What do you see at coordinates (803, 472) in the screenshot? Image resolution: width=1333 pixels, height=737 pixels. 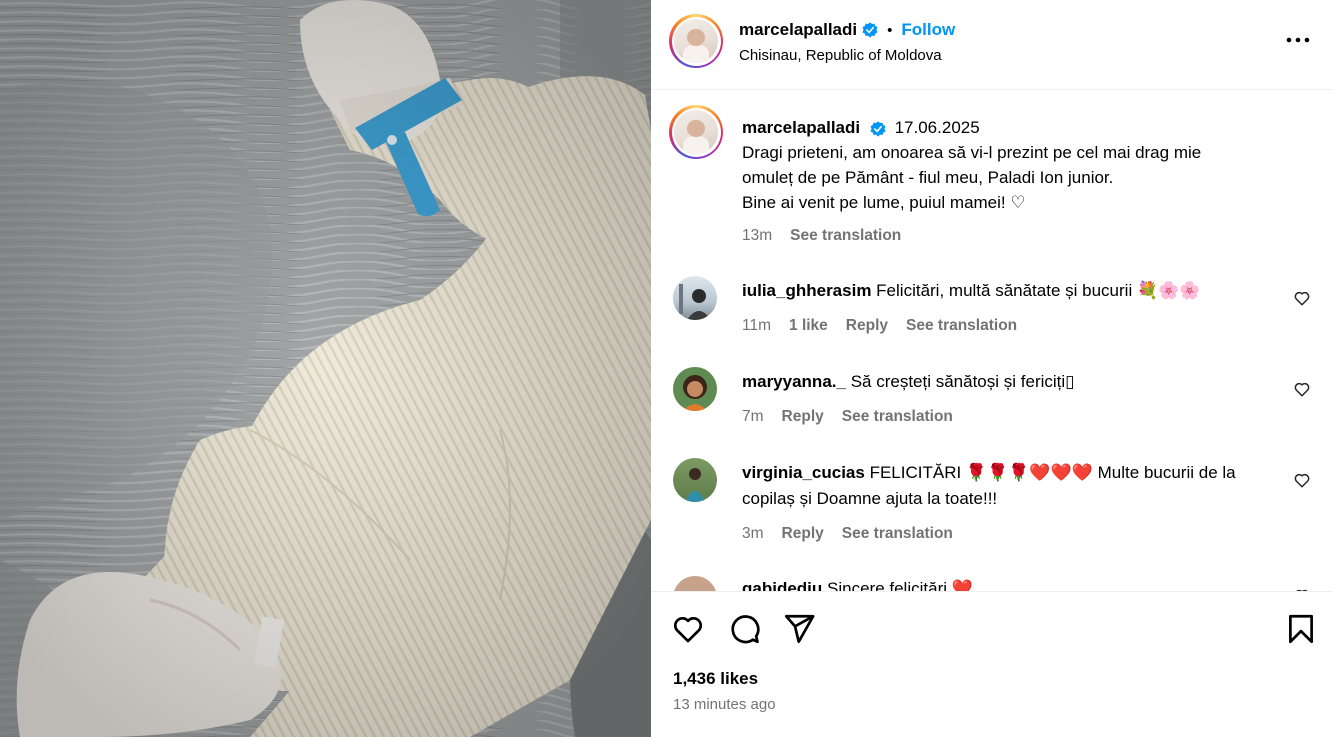 I see `comment-username: virginia_cucias` at bounding box center [803, 472].